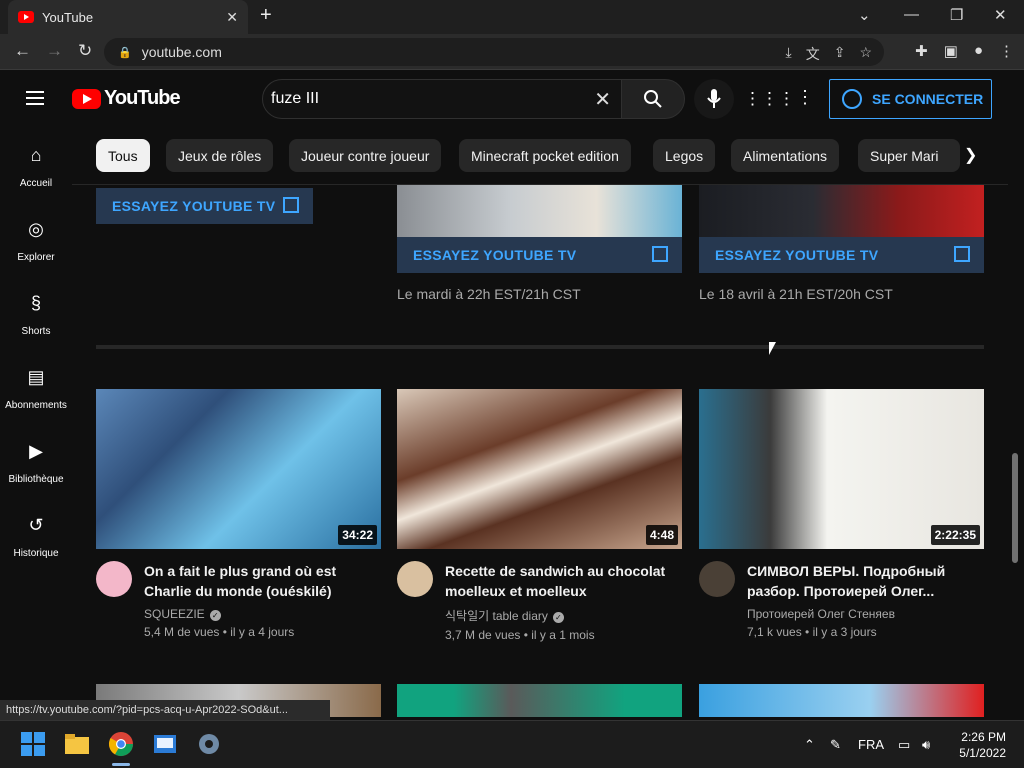 The height and width of the screenshot is (768, 1024). Describe the element at coordinates (844, 632) in the screenshot. I see `upload-age: il y a 3 jours` at that location.